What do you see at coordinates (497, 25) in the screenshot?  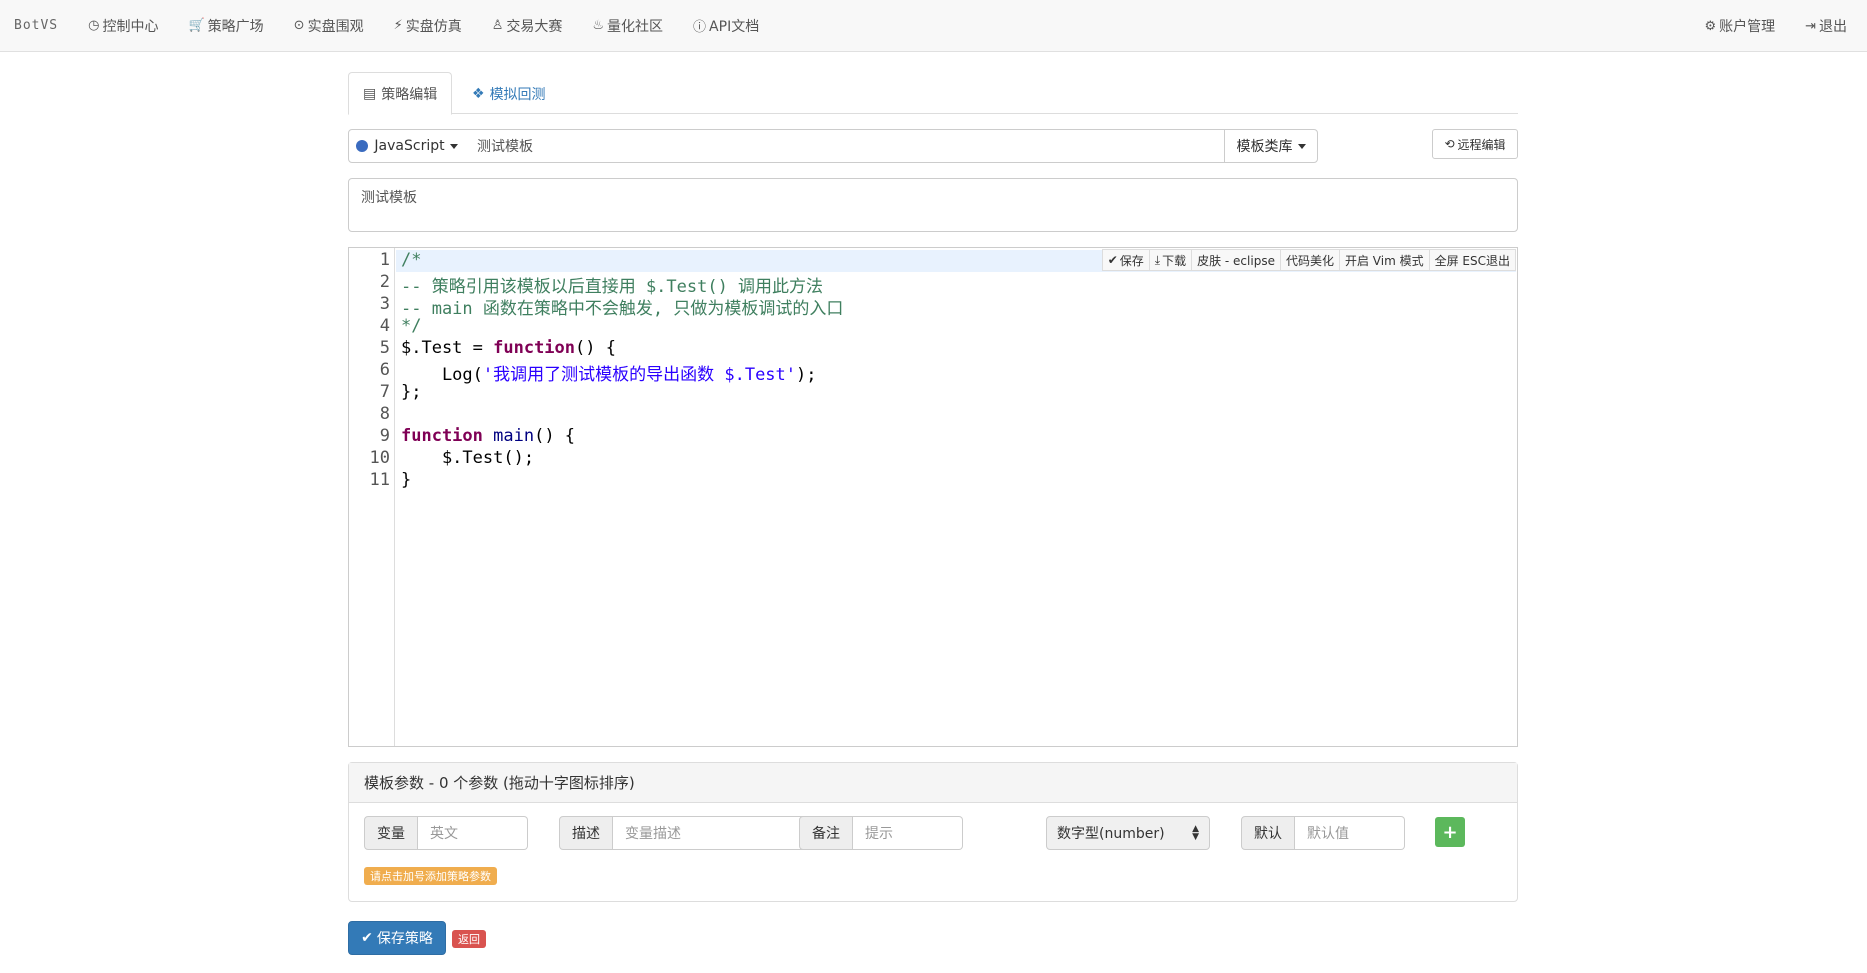 I see `user-icon: ♙` at bounding box center [497, 25].